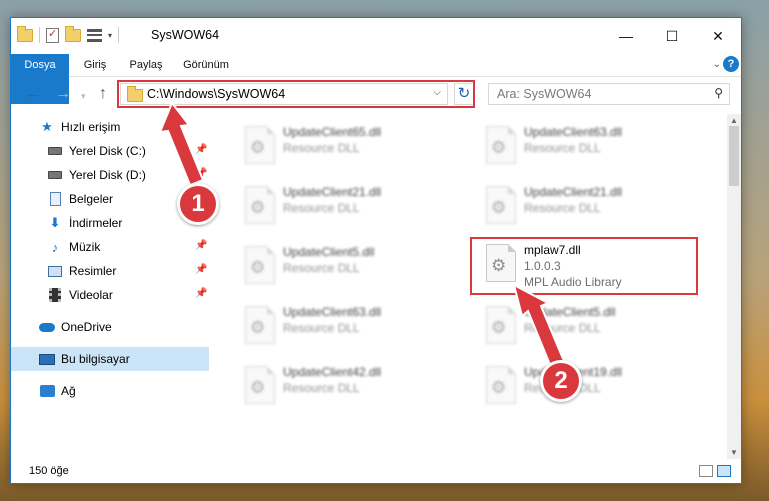  What do you see at coordinates (181, 144) in the screenshot?
I see `arrow-to-address` at bounding box center [181, 144].